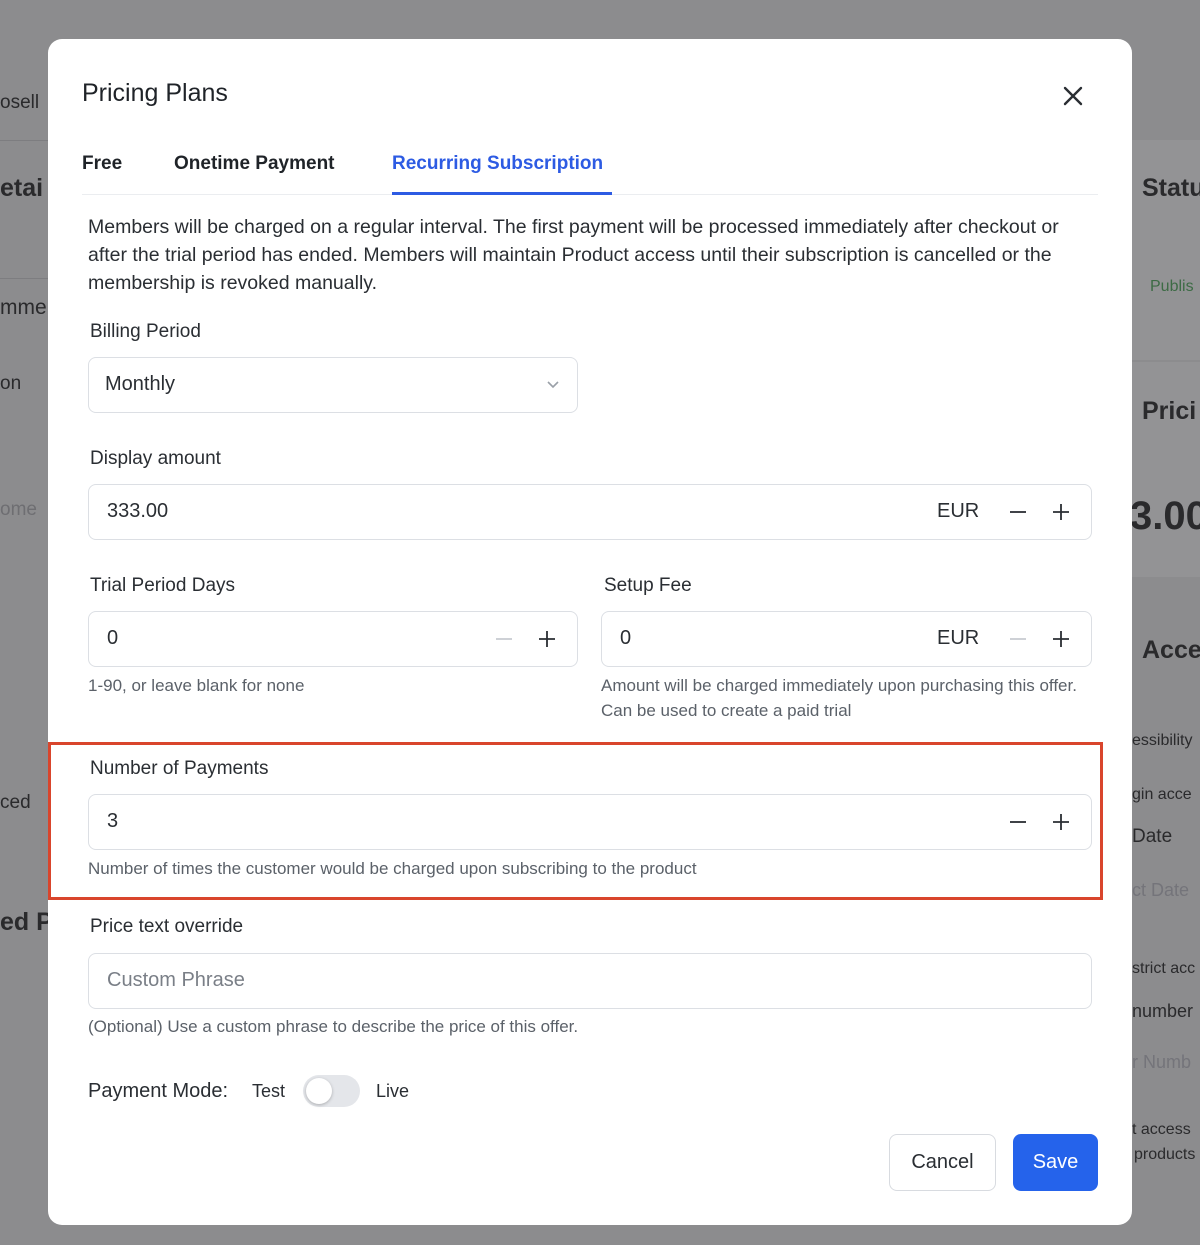  What do you see at coordinates (11, 383) in the screenshot?
I see `bg-fragment: on` at bounding box center [11, 383].